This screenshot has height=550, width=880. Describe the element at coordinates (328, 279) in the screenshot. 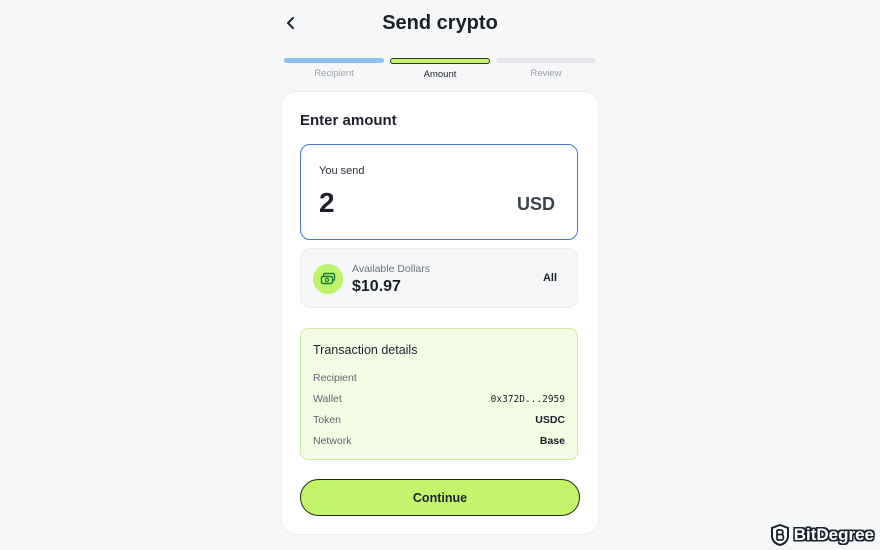

I see `cash-icon` at that location.